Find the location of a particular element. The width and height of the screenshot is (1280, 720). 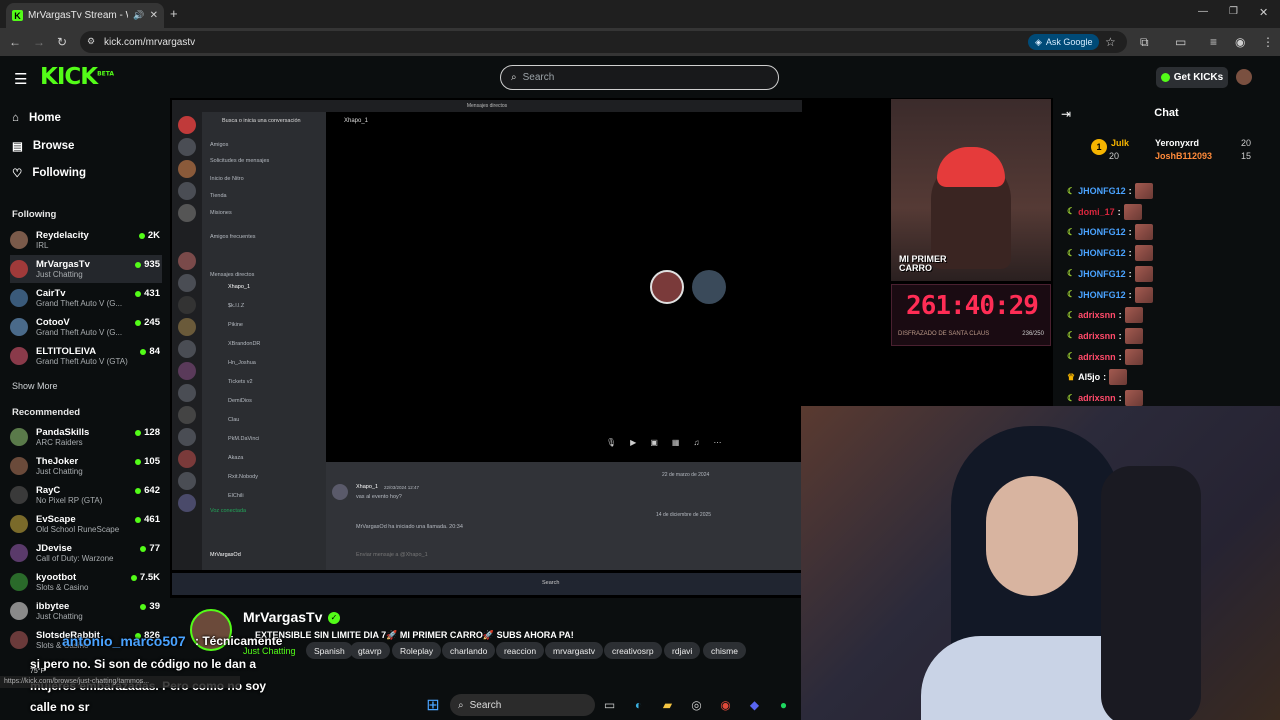

task-view-icon: ▭ is located at coordinates (609, 705).